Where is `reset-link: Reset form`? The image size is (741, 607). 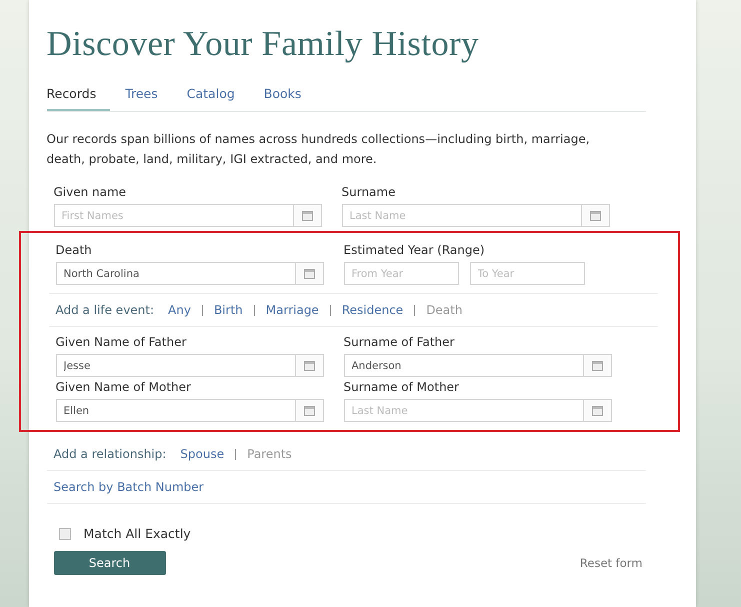
reset-link: Reset form is located at coordinates (611, 563).